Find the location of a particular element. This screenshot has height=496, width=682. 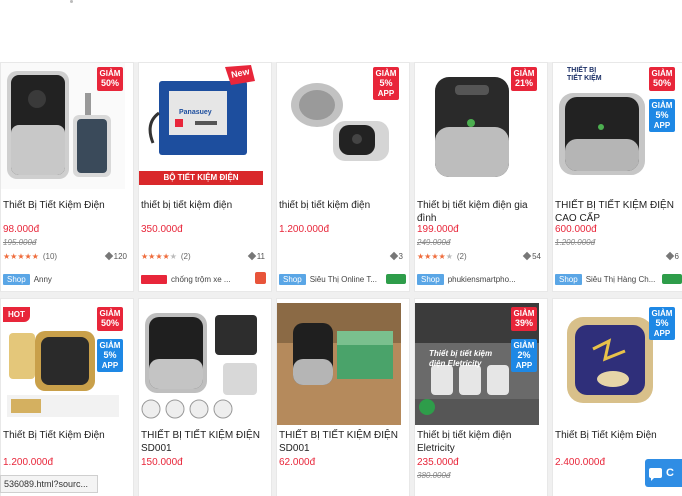

rating-count: (10) is located at coordinates (50, 256).